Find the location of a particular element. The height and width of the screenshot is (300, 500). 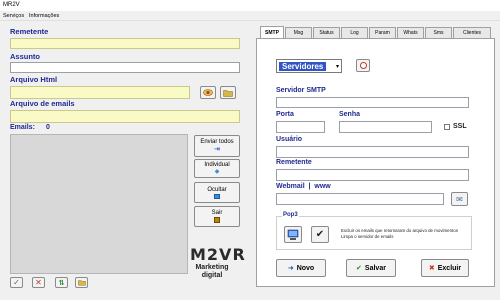

server-select-value: Servidores is located at coordinates (303, 66).